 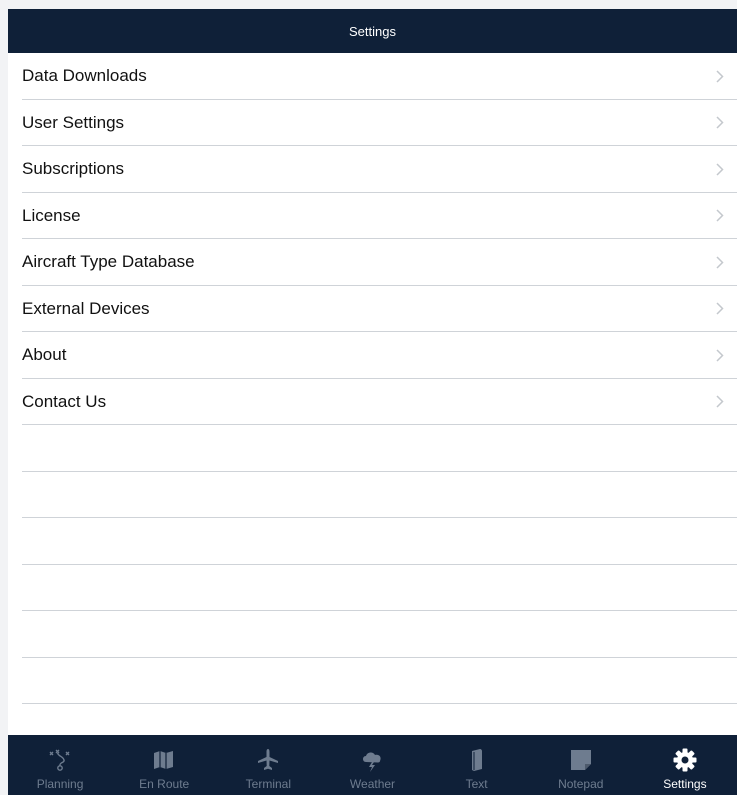 I want to click on tab-label: Terminal, so click(x=268, y=784).